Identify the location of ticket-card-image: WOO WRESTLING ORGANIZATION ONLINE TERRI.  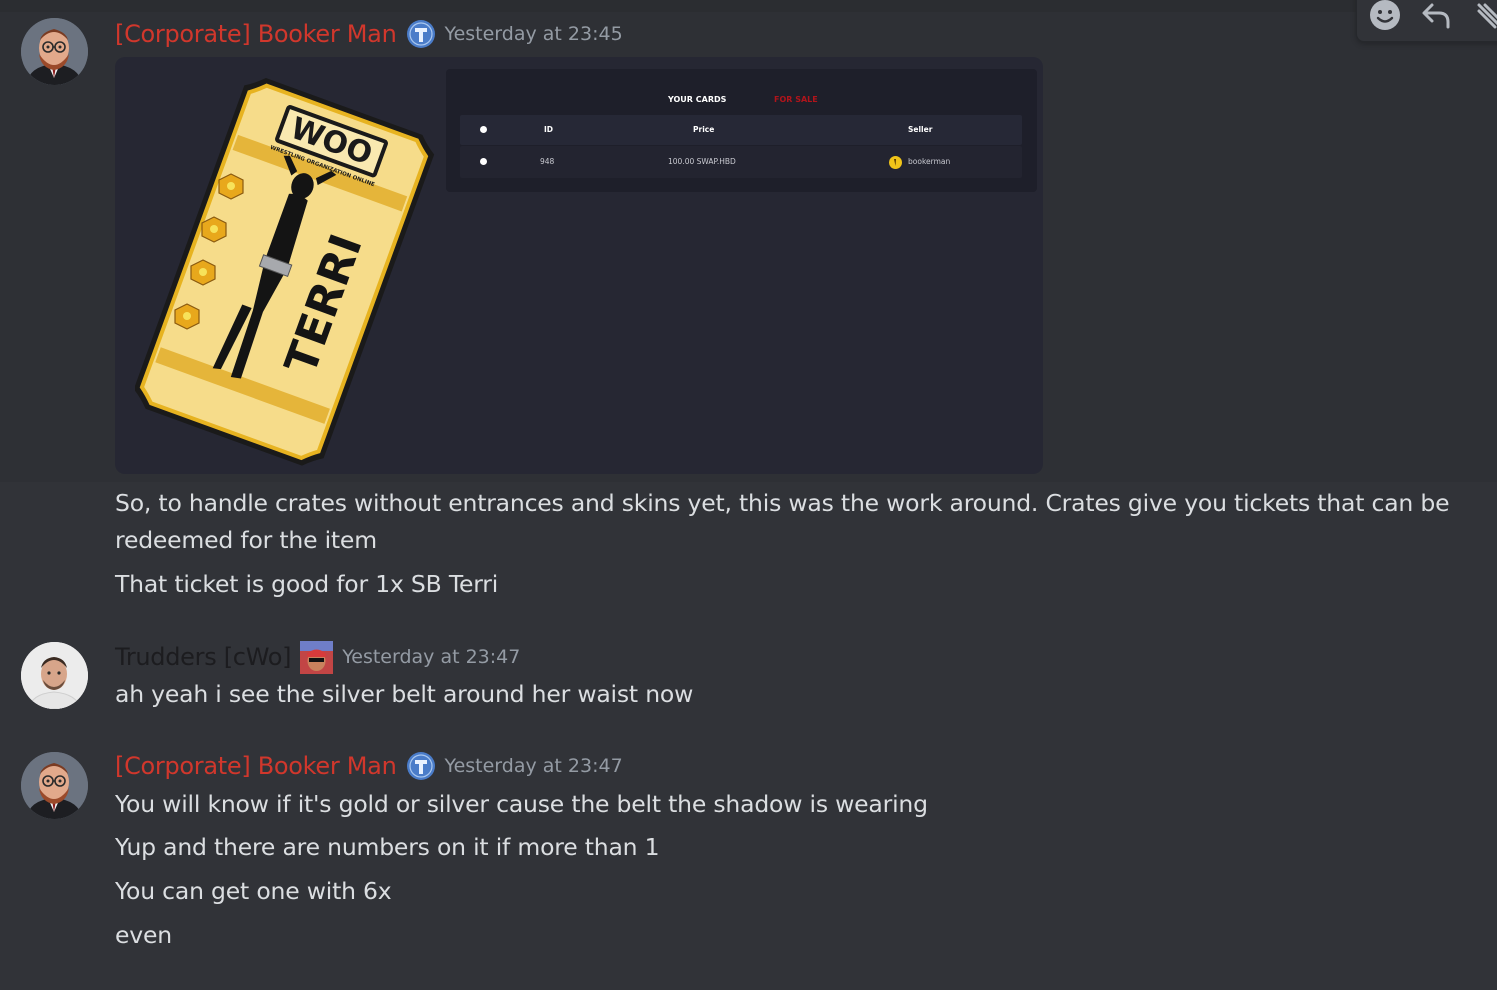
(285, 271).